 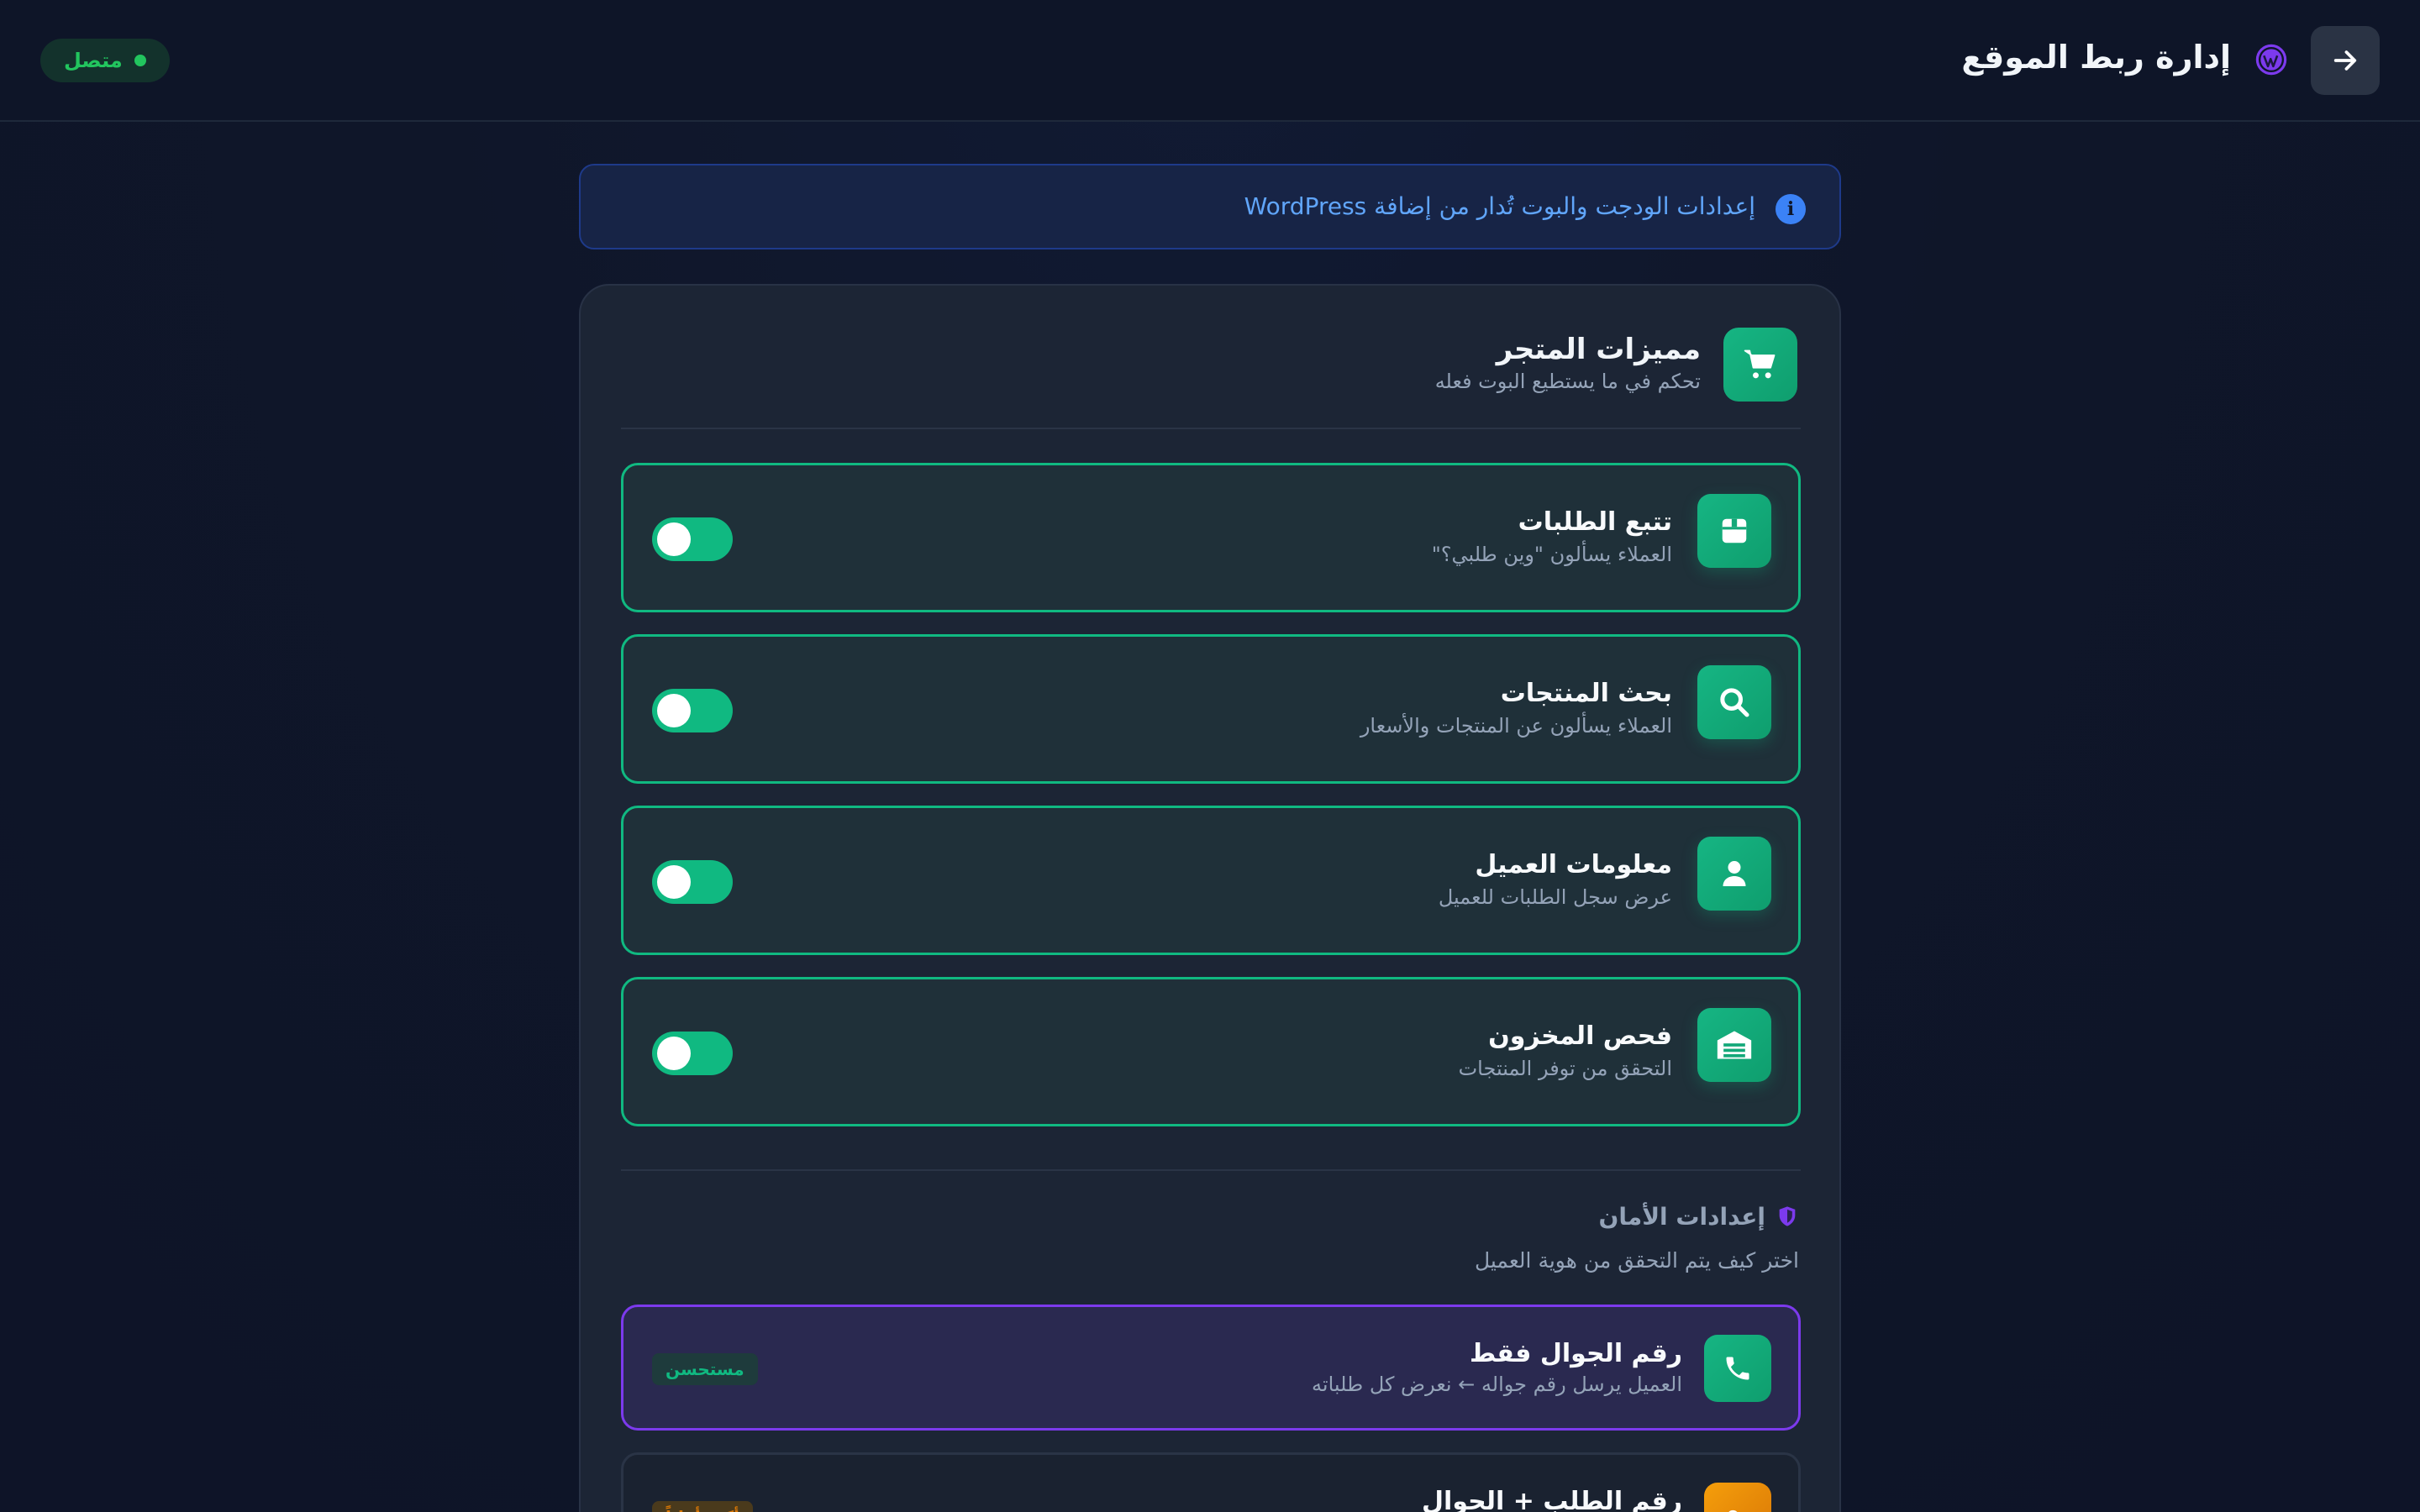 I want to click on arrow-right-icon, so click(x=2345, y=60).